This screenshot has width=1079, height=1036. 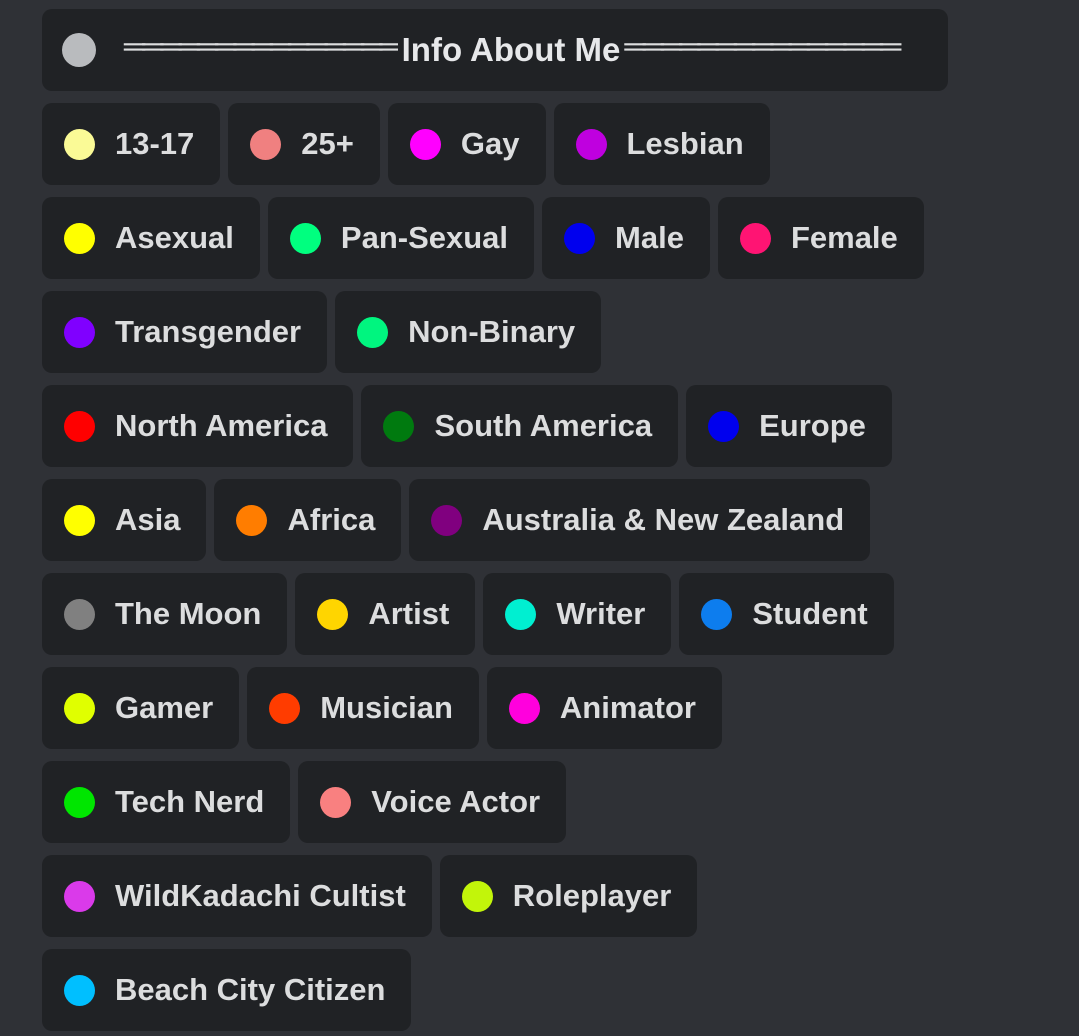 I want to click on role-badge-label: North America, so click(x=221, y=425).